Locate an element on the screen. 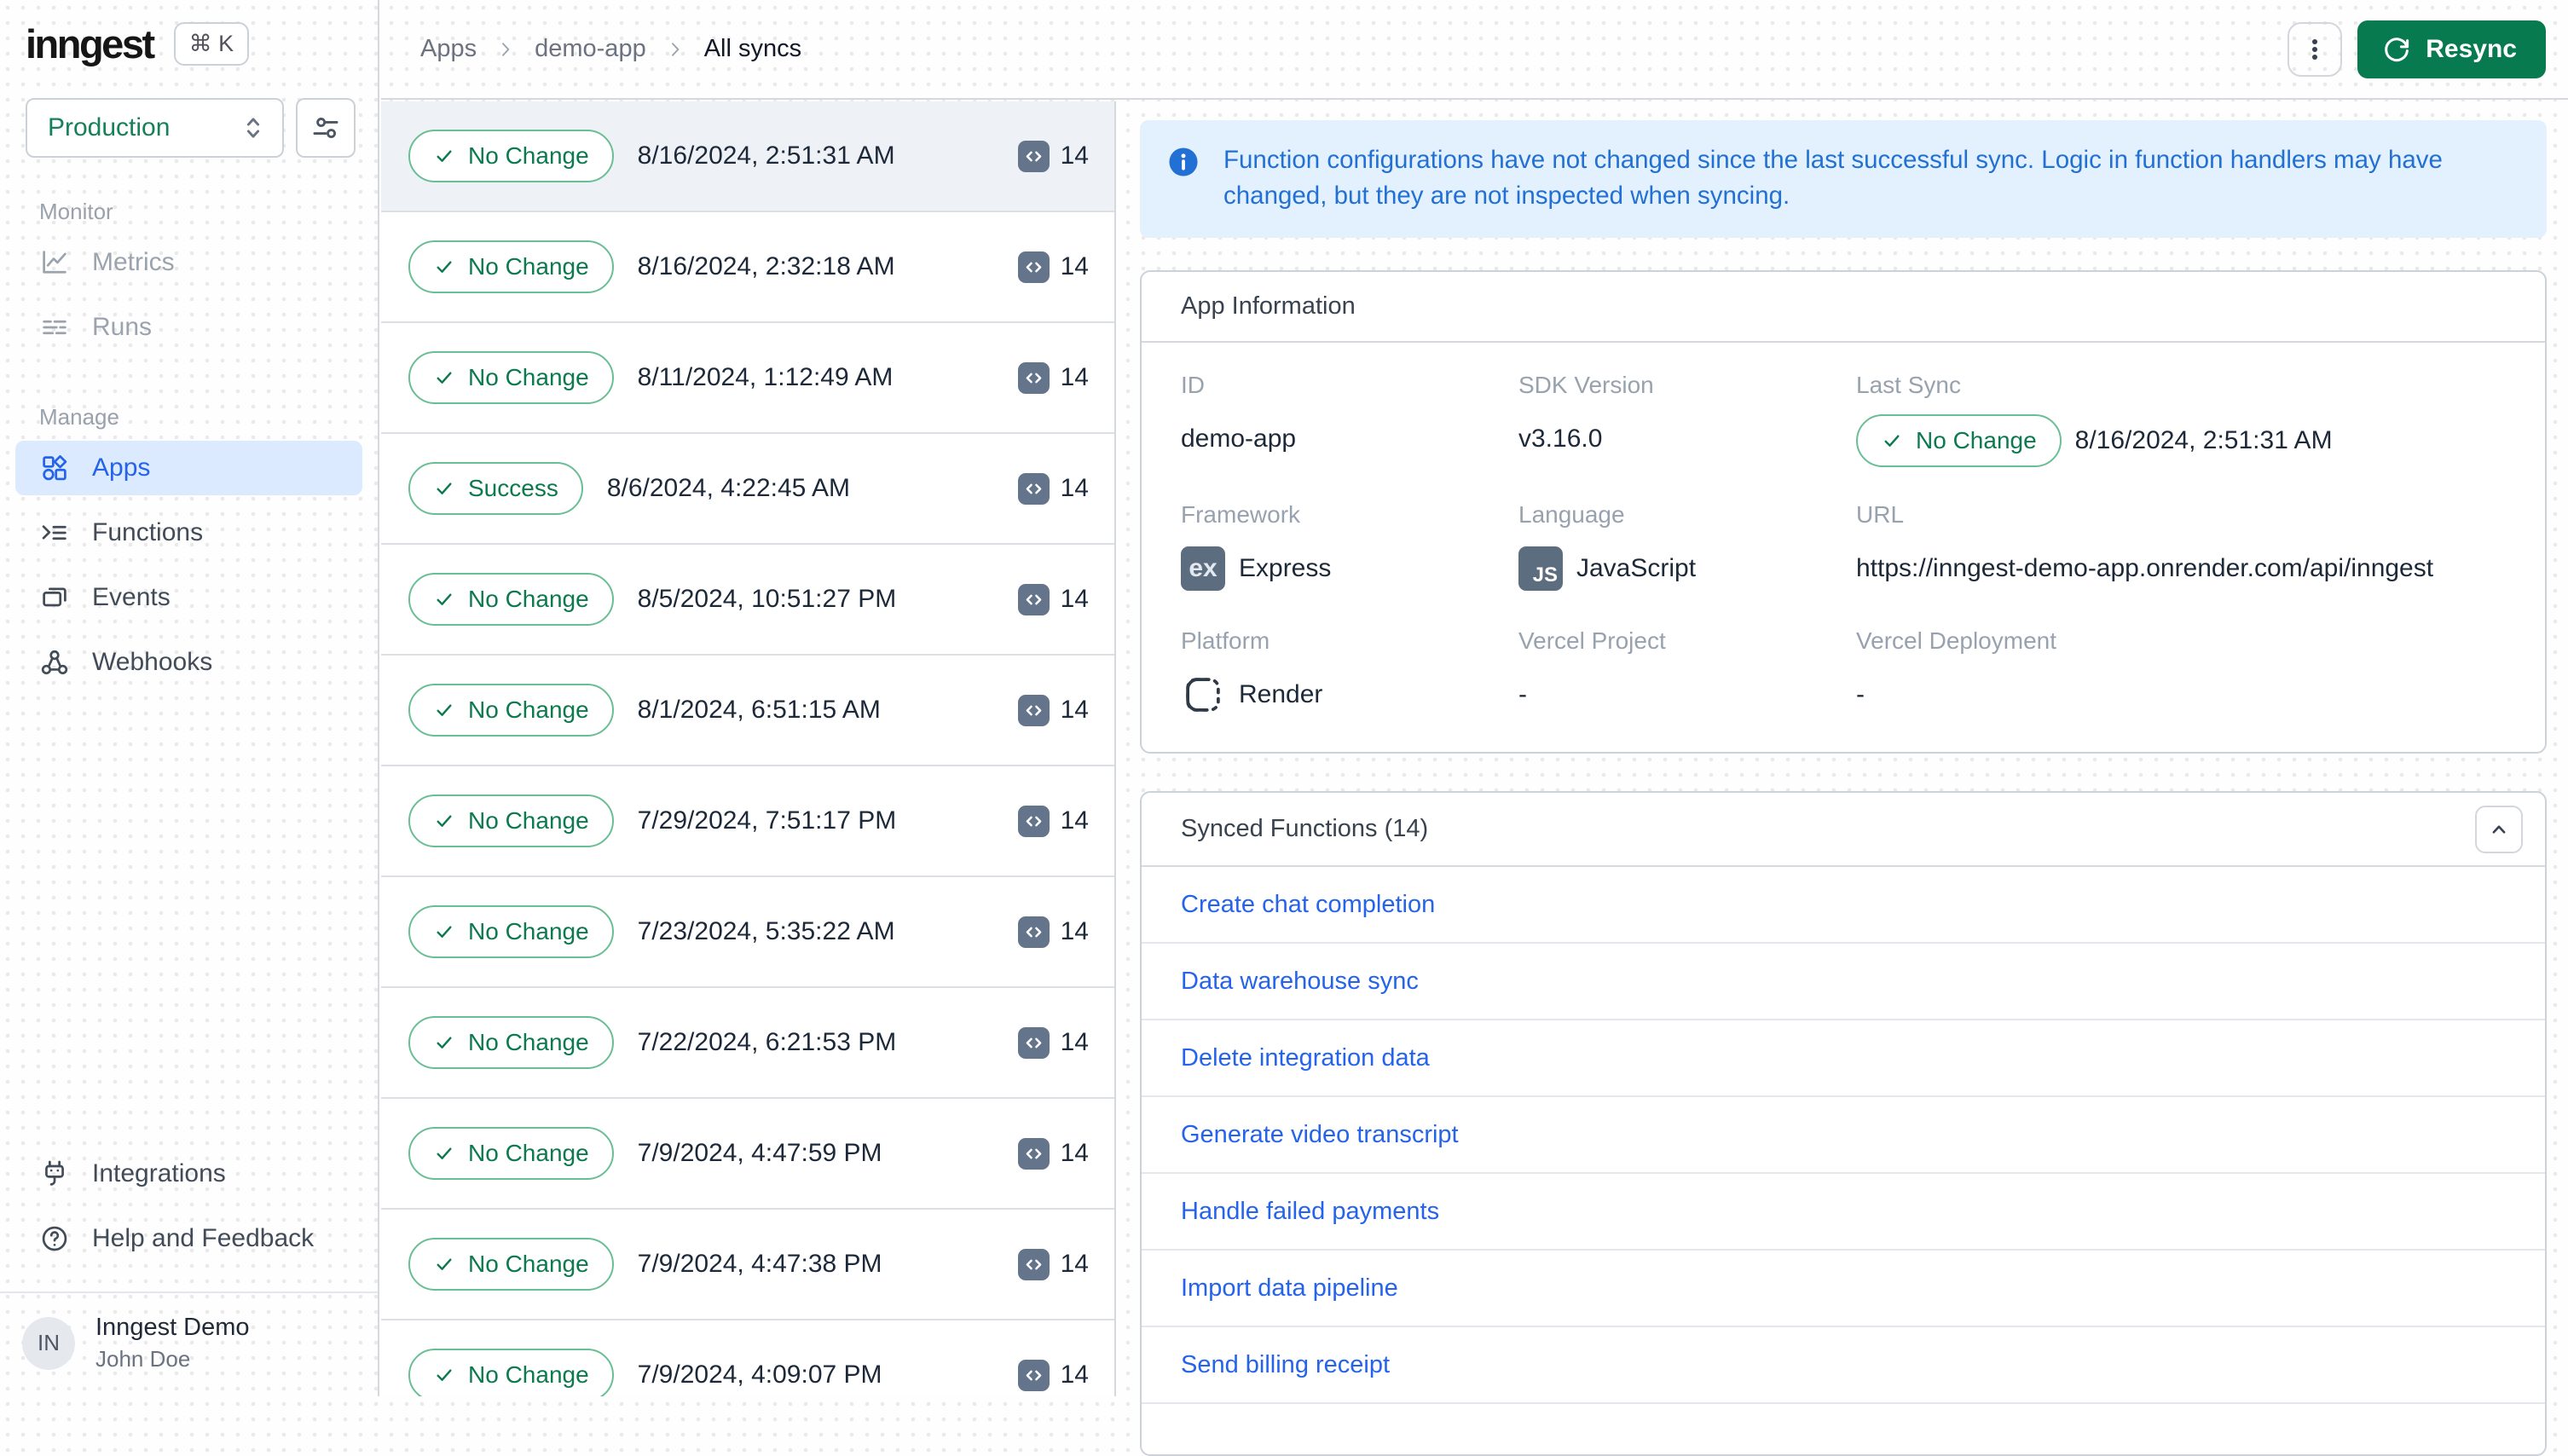 The width and height of the screenshot is (2568, 1456). resync-button: Resync is located at coordinates (2451, 49).